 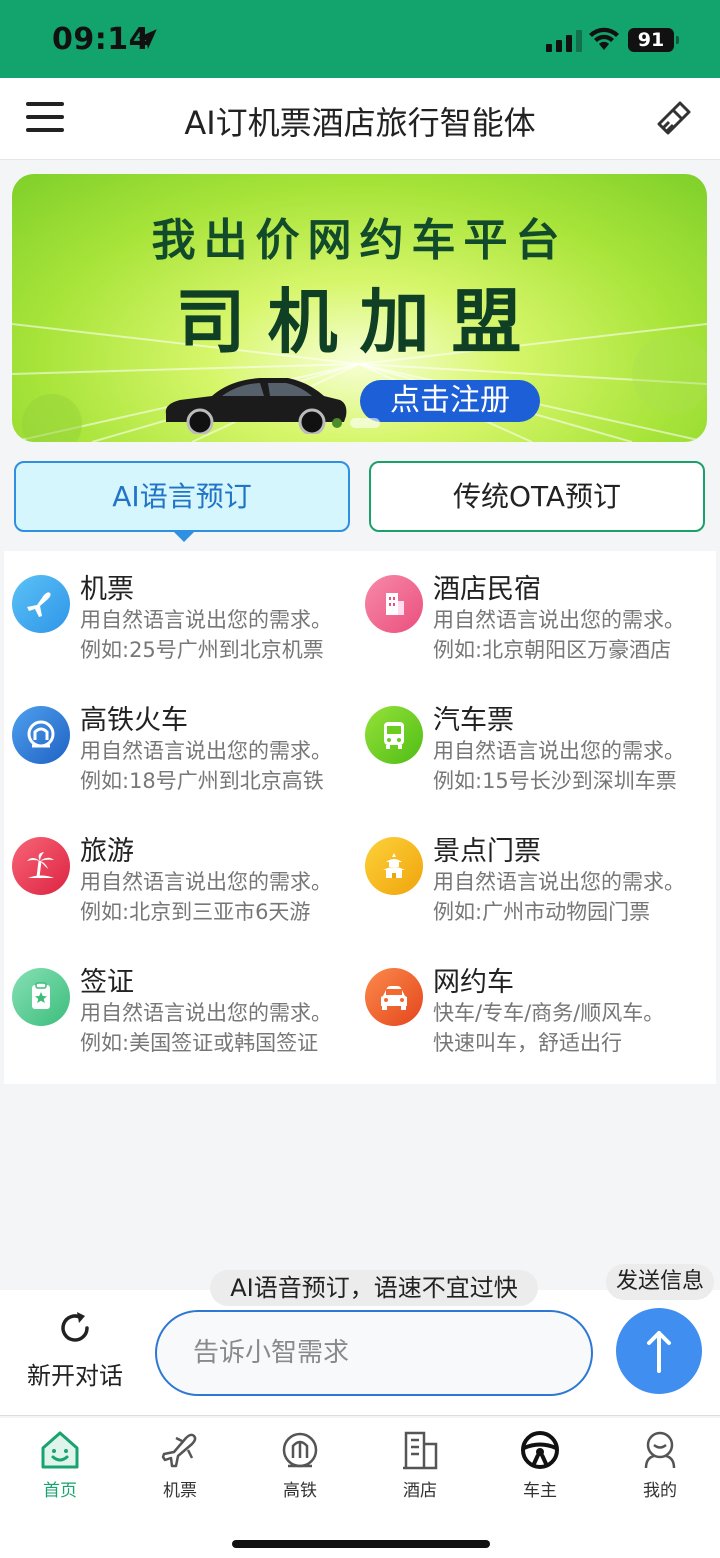 What do you see at coordinates (487, 589) in the screenshot?
I see `service-title: 酒店民宿` at bounding box center [487, 589].